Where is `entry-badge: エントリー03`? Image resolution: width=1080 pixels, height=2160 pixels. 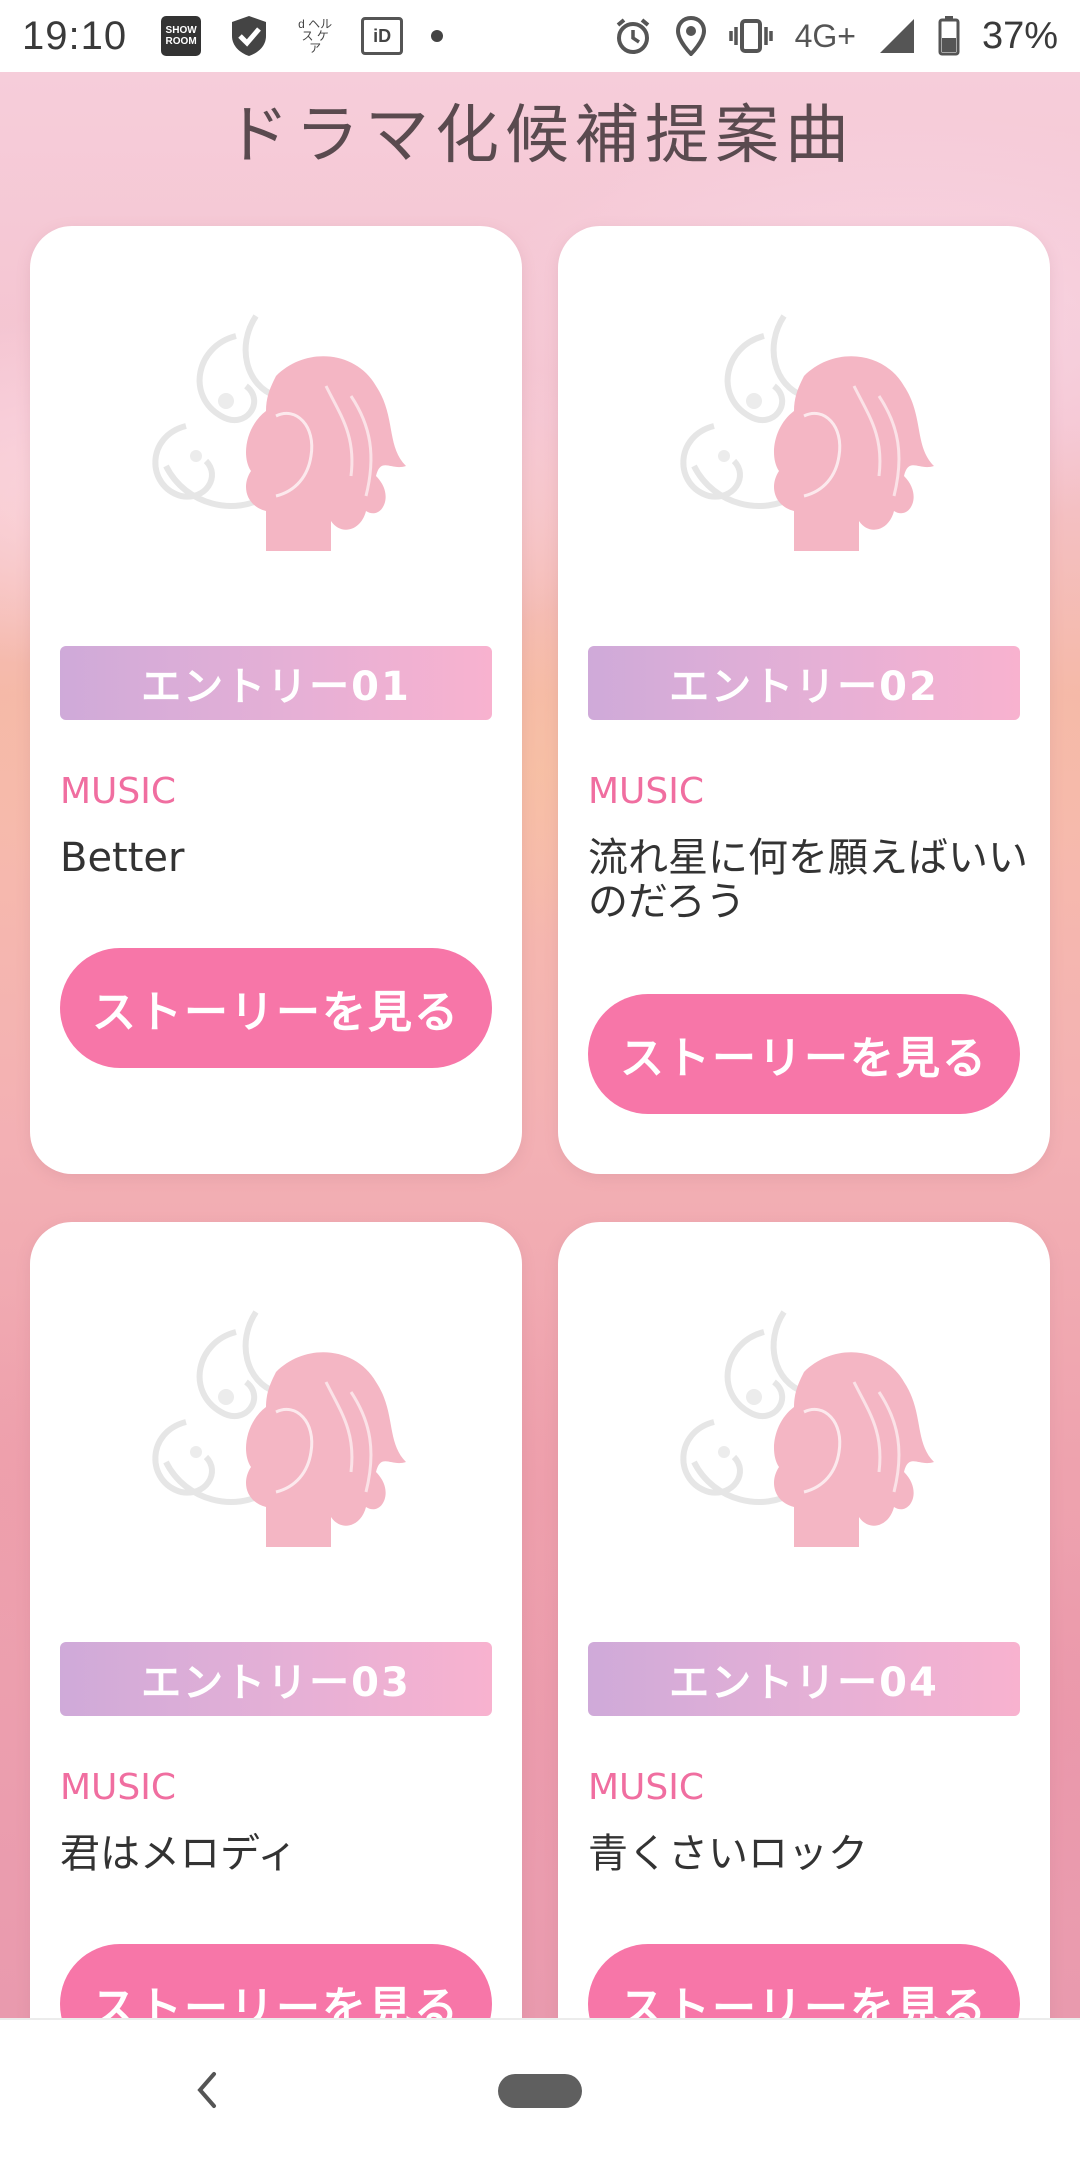
entry-badge: エントリー03 is located at coordinates (276, 1679).